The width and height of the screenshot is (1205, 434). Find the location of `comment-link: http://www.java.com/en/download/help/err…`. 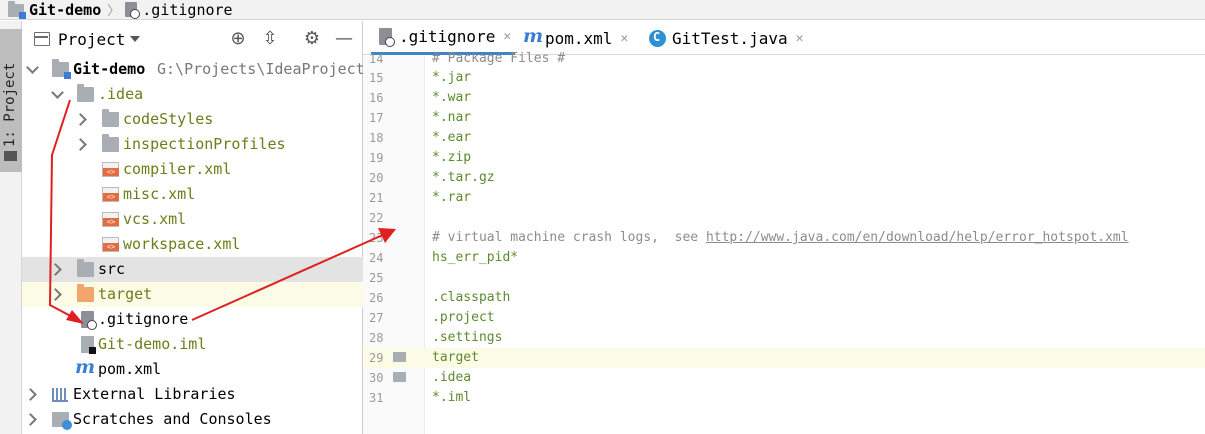

comment-link: http://www.java.com/en/download/help/err… is located at coordinates (917, 237).